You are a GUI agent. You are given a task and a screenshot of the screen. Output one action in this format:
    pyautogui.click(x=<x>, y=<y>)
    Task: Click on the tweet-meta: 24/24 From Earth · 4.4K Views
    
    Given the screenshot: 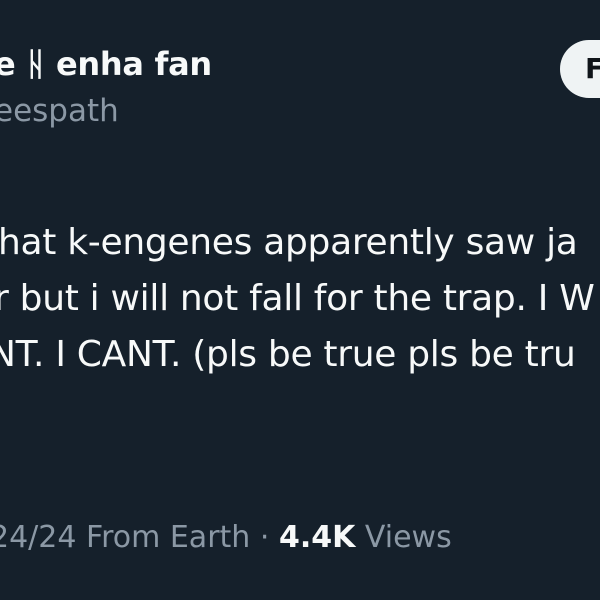 What is the action you would take?
    pyautogui.click(x=226, y=537)
    